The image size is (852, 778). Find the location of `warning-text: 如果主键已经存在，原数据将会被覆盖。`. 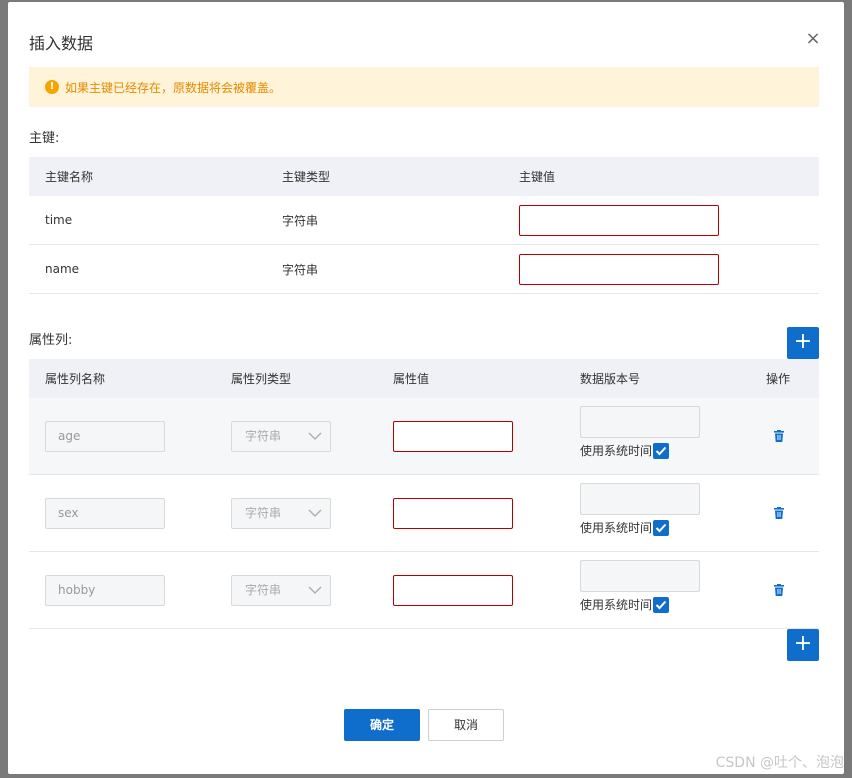

warning-text: 如果主键已经存在，原数据将会被覆盖。 is located at coordinates (173, 87).